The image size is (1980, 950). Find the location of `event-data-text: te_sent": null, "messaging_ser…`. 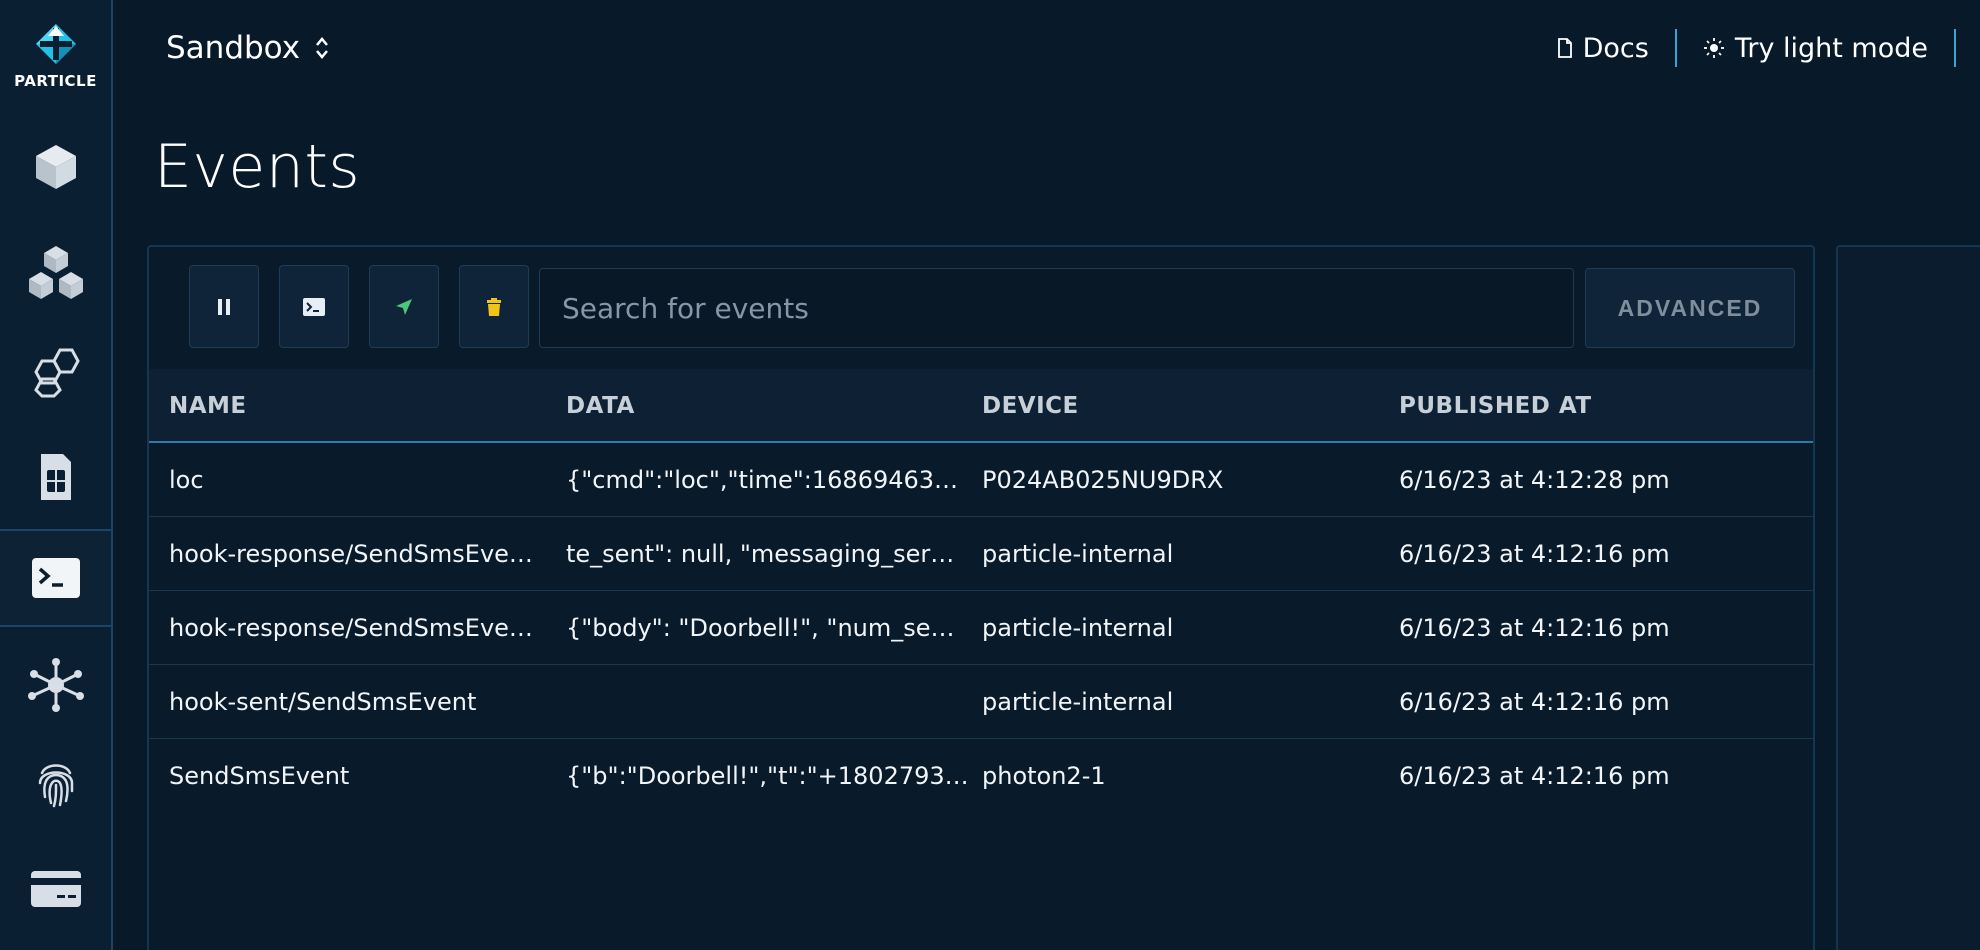

event-data-text: te_sent": null, "messaging_ser… is located at coordinates (760, 554).